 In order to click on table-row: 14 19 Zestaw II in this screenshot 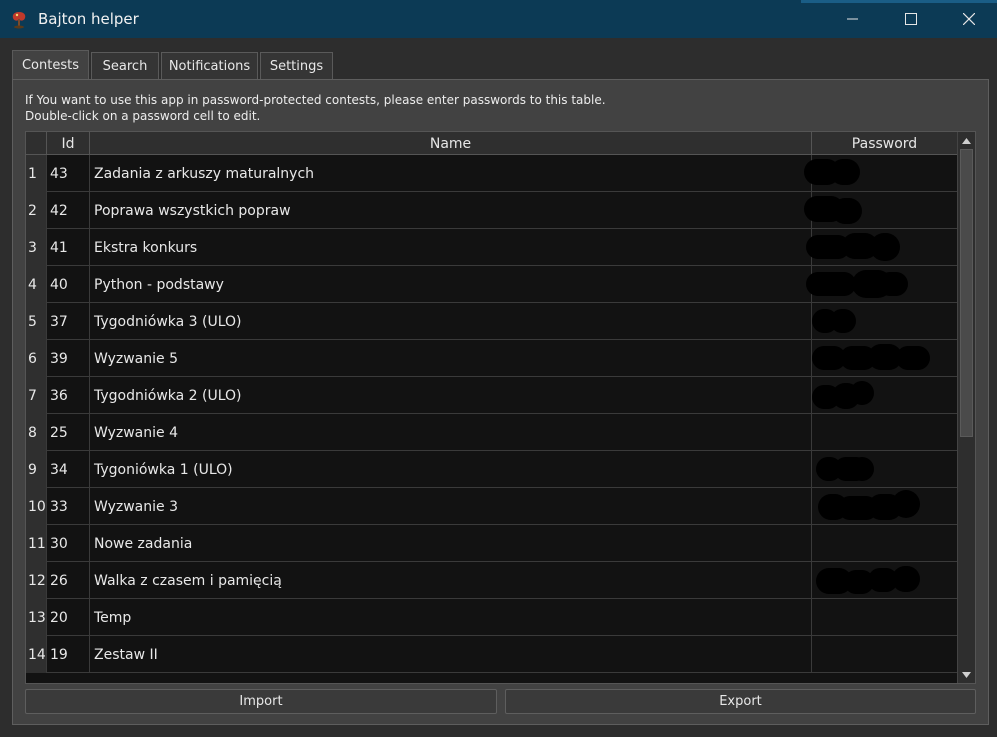, I will do `click(492, 654)`.